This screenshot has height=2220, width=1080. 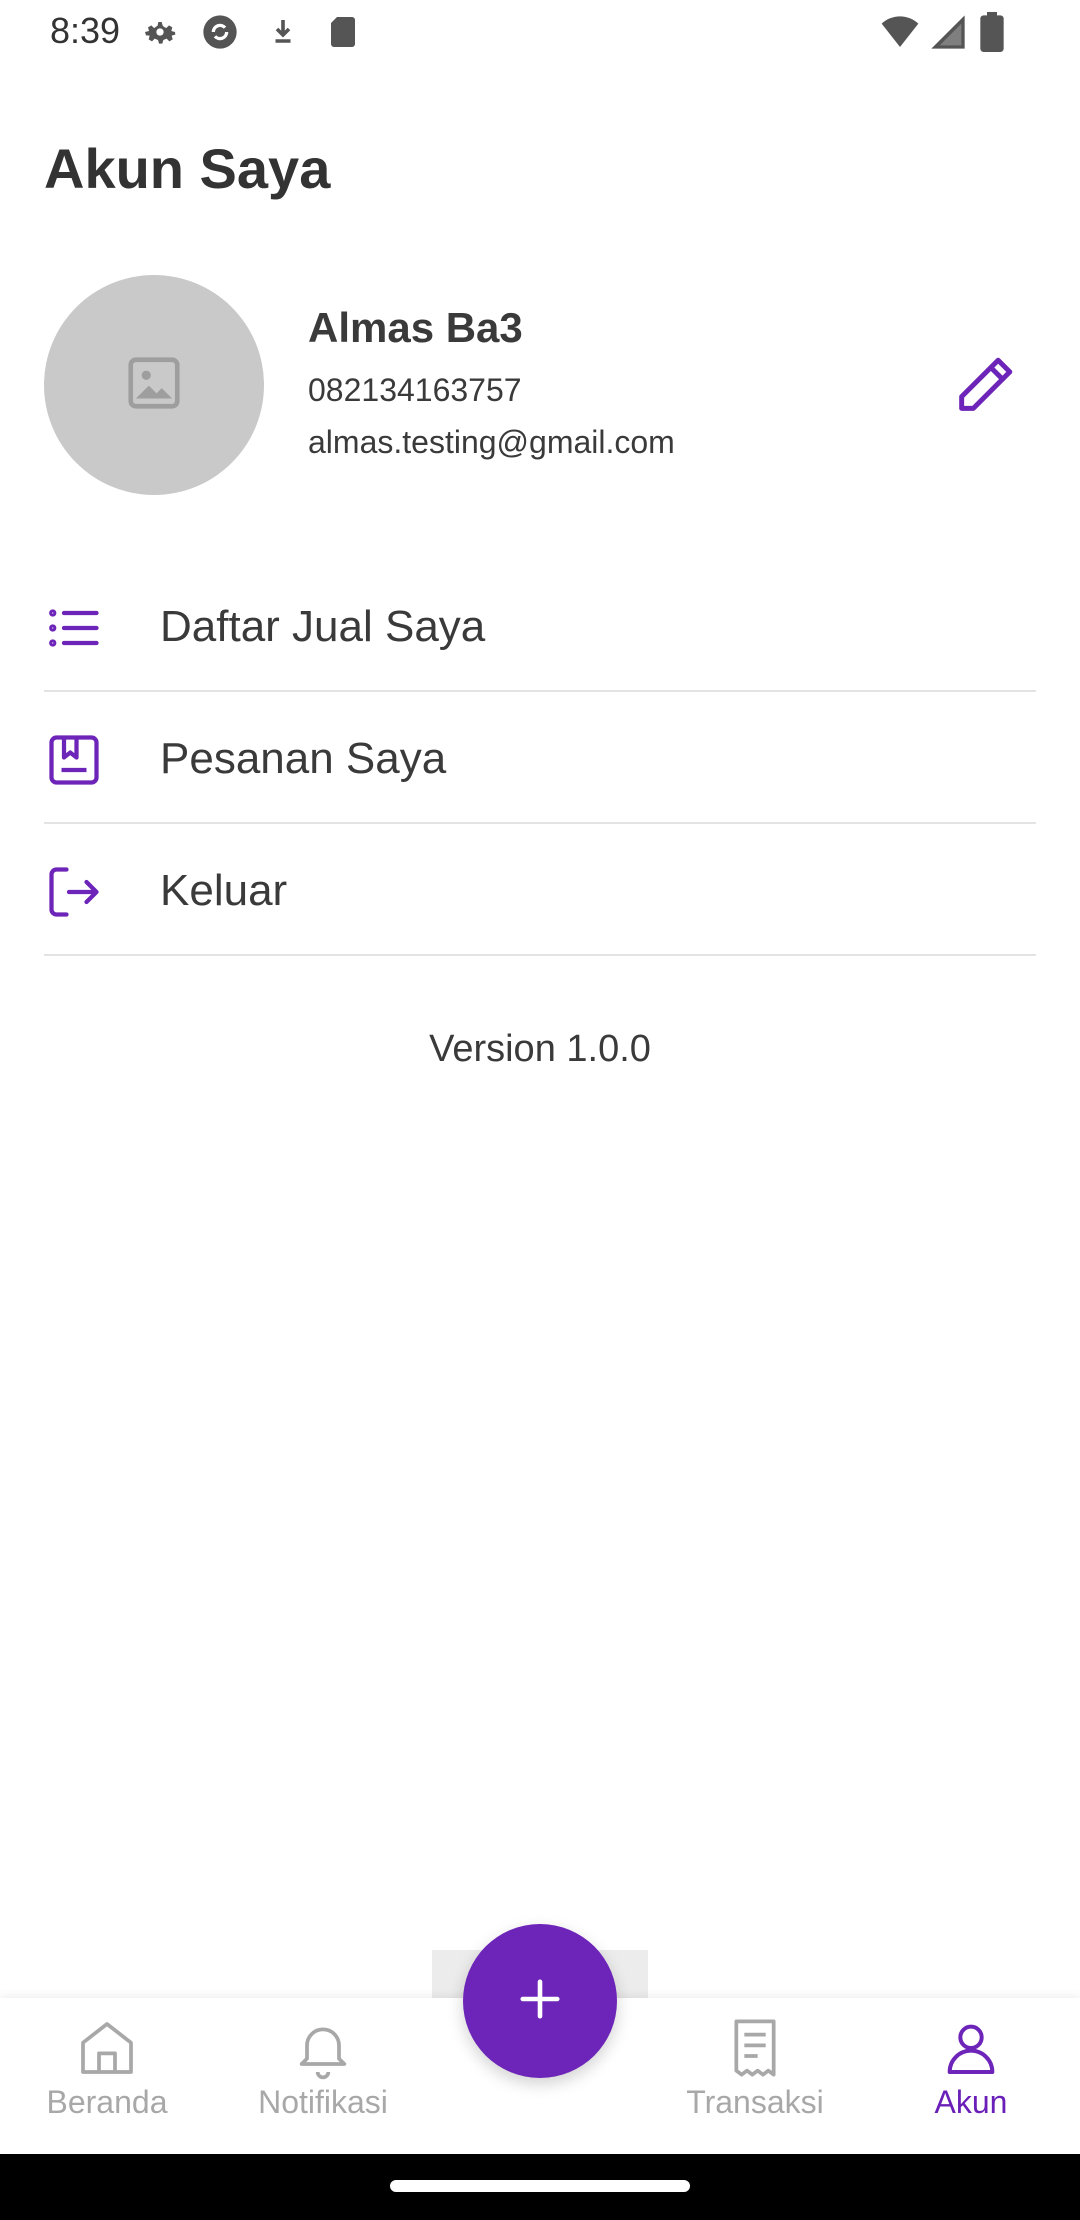 What do you see at coordinates (540, 890) in the screenshot?
I see `menu-item-keluar: Keluar` at bounding box center [540, 890].